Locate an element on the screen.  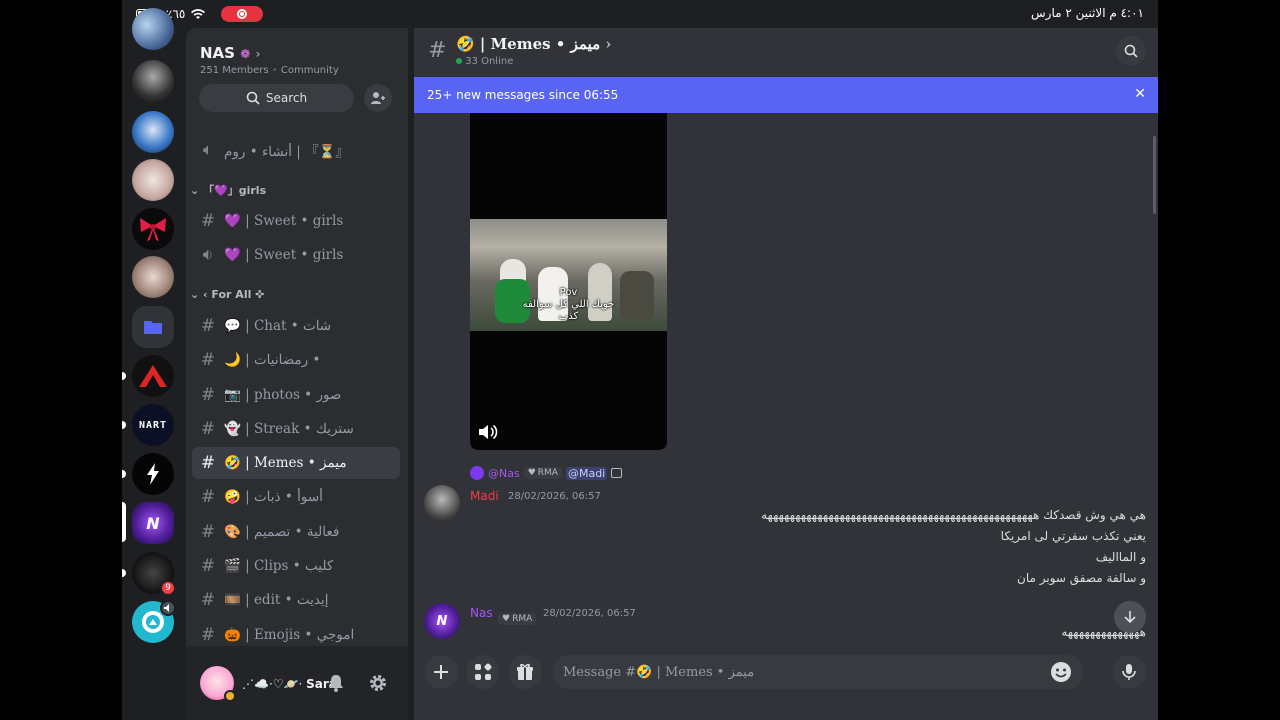
channel-label: أنشاء • روم | 『⏳』 is located at coordinates (286, 152).